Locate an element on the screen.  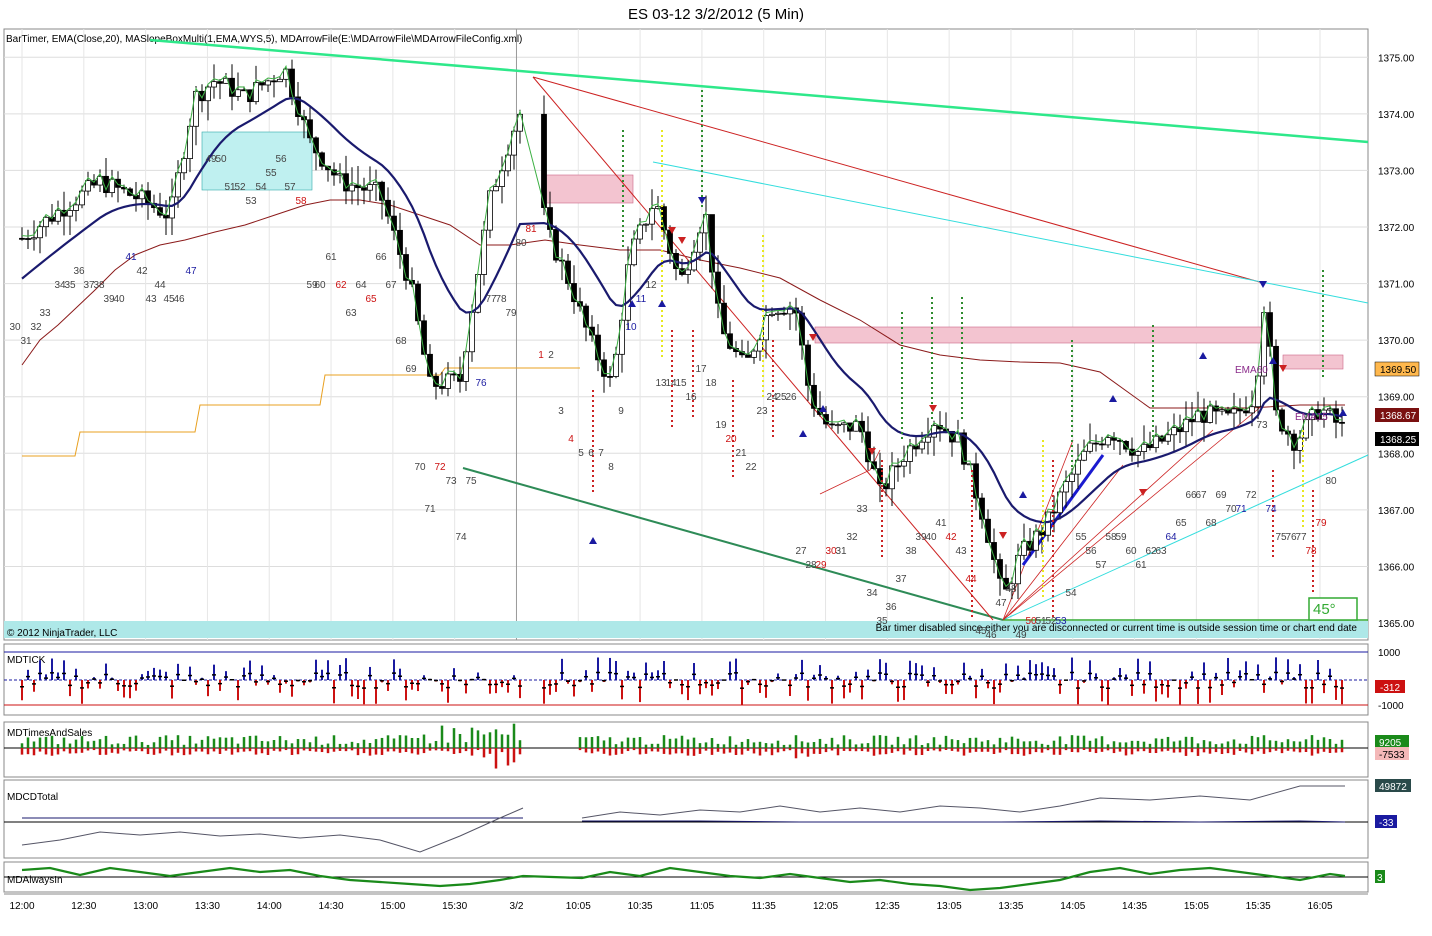
bar-number-label: 73 is located at coordinates (451, 481).